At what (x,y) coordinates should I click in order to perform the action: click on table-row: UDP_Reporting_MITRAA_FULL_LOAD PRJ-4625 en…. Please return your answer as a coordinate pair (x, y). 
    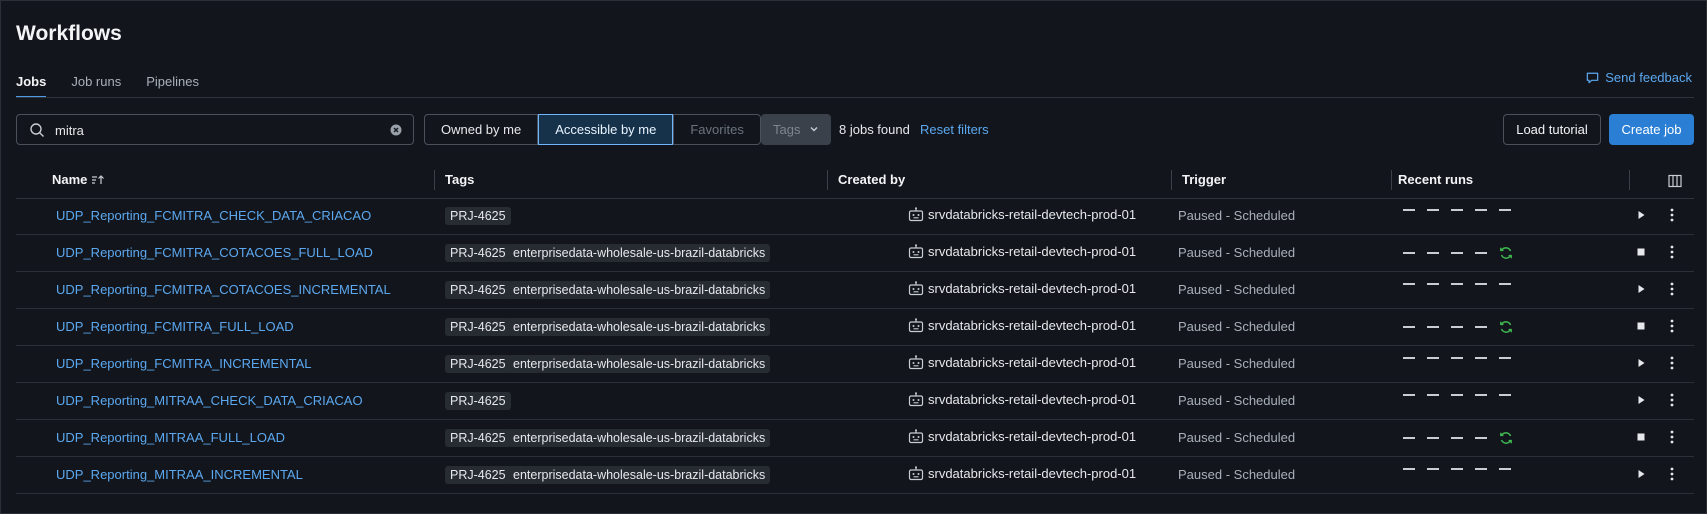
    Looking at the image, I should click on (855, 438).